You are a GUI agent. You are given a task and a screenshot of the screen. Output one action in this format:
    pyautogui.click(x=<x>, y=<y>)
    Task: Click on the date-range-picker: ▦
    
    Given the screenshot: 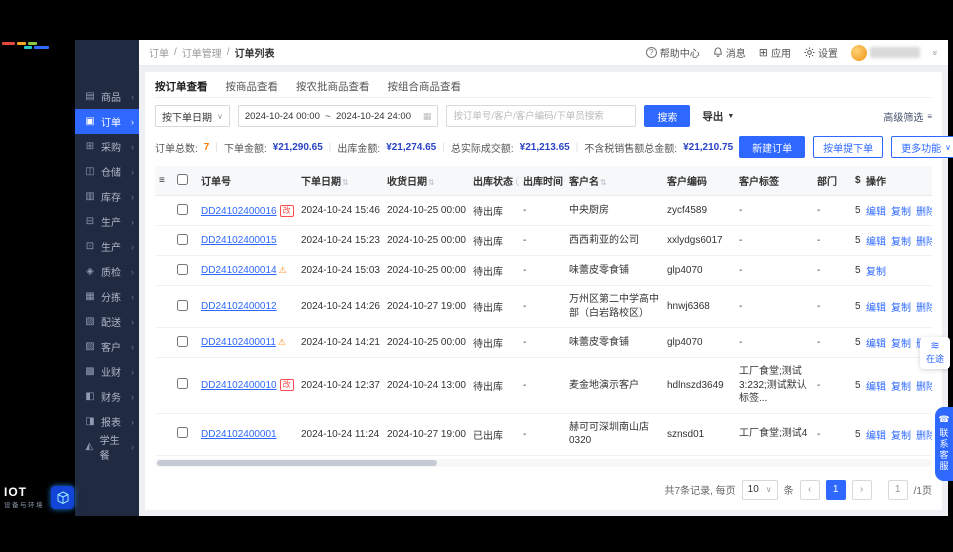 What is the action you would take?
    pyautogui.click(x=338, y=116)
    